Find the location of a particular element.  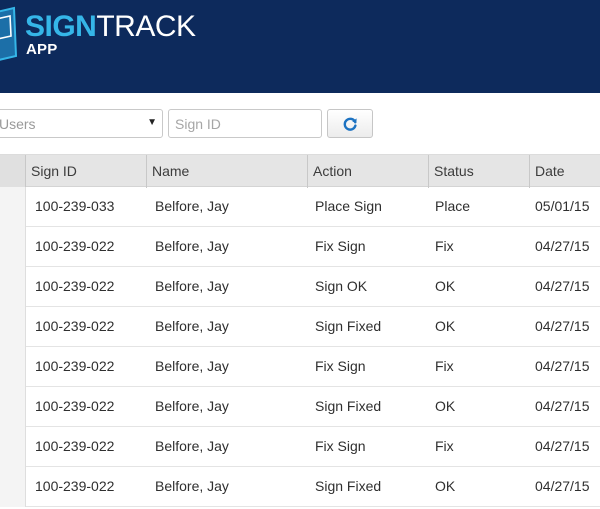

column-header-date: Date is located at coordinates (564, 171).